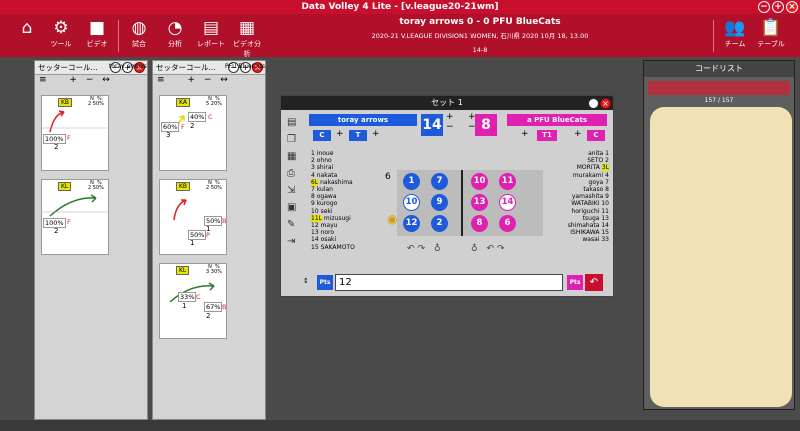 This screenshot has height=431, width=800. I want to click on roster-row: 6L nakashima, so click(351, 182).